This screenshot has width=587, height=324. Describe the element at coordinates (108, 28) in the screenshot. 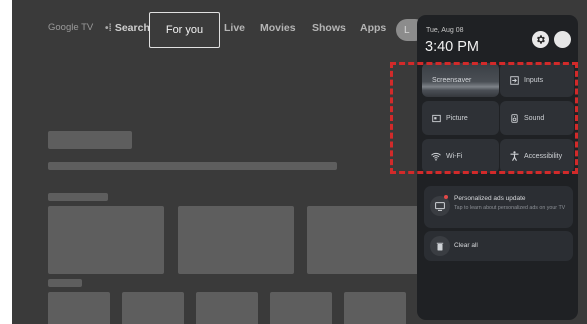

I see `mic-icon: •⁞` at that location.